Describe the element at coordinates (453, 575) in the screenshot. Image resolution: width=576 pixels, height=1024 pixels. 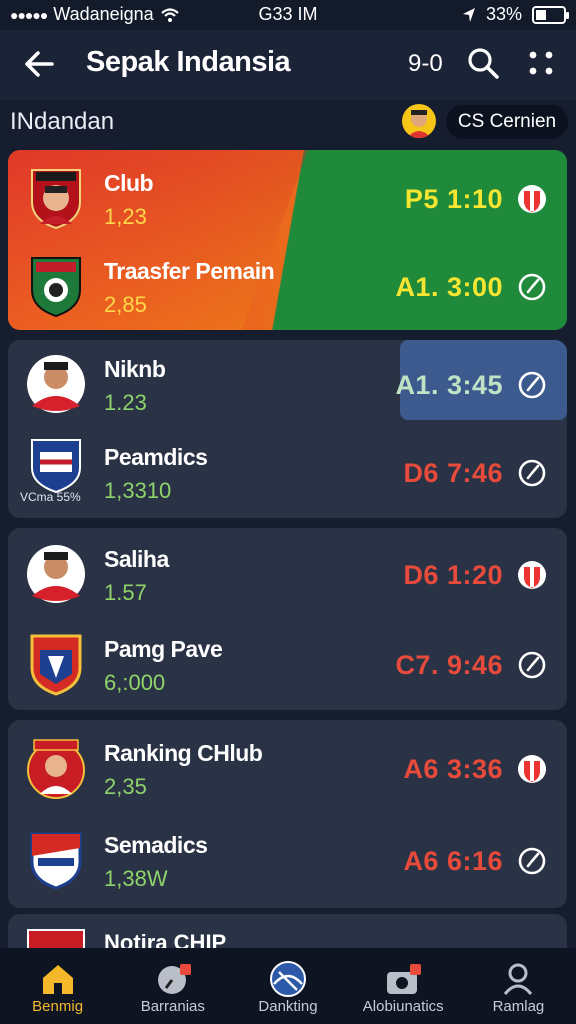
I see `match-time: D6 1:20` at that location.